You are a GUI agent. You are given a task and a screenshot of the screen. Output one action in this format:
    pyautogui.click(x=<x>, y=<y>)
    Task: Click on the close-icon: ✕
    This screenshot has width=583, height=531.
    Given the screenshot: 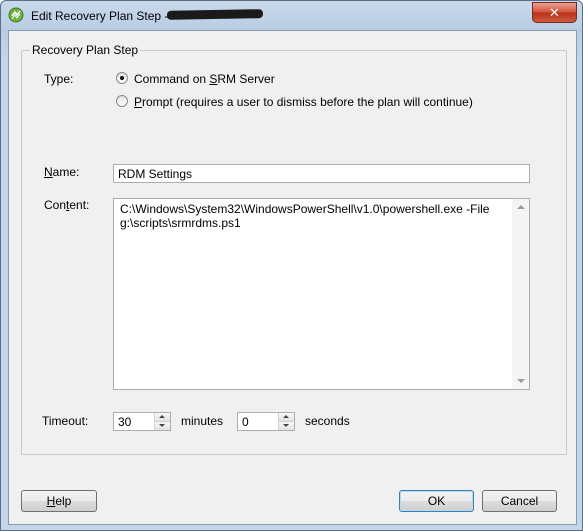 What is the action you would take?
    pyautogui.click(x=554, y=12)
    